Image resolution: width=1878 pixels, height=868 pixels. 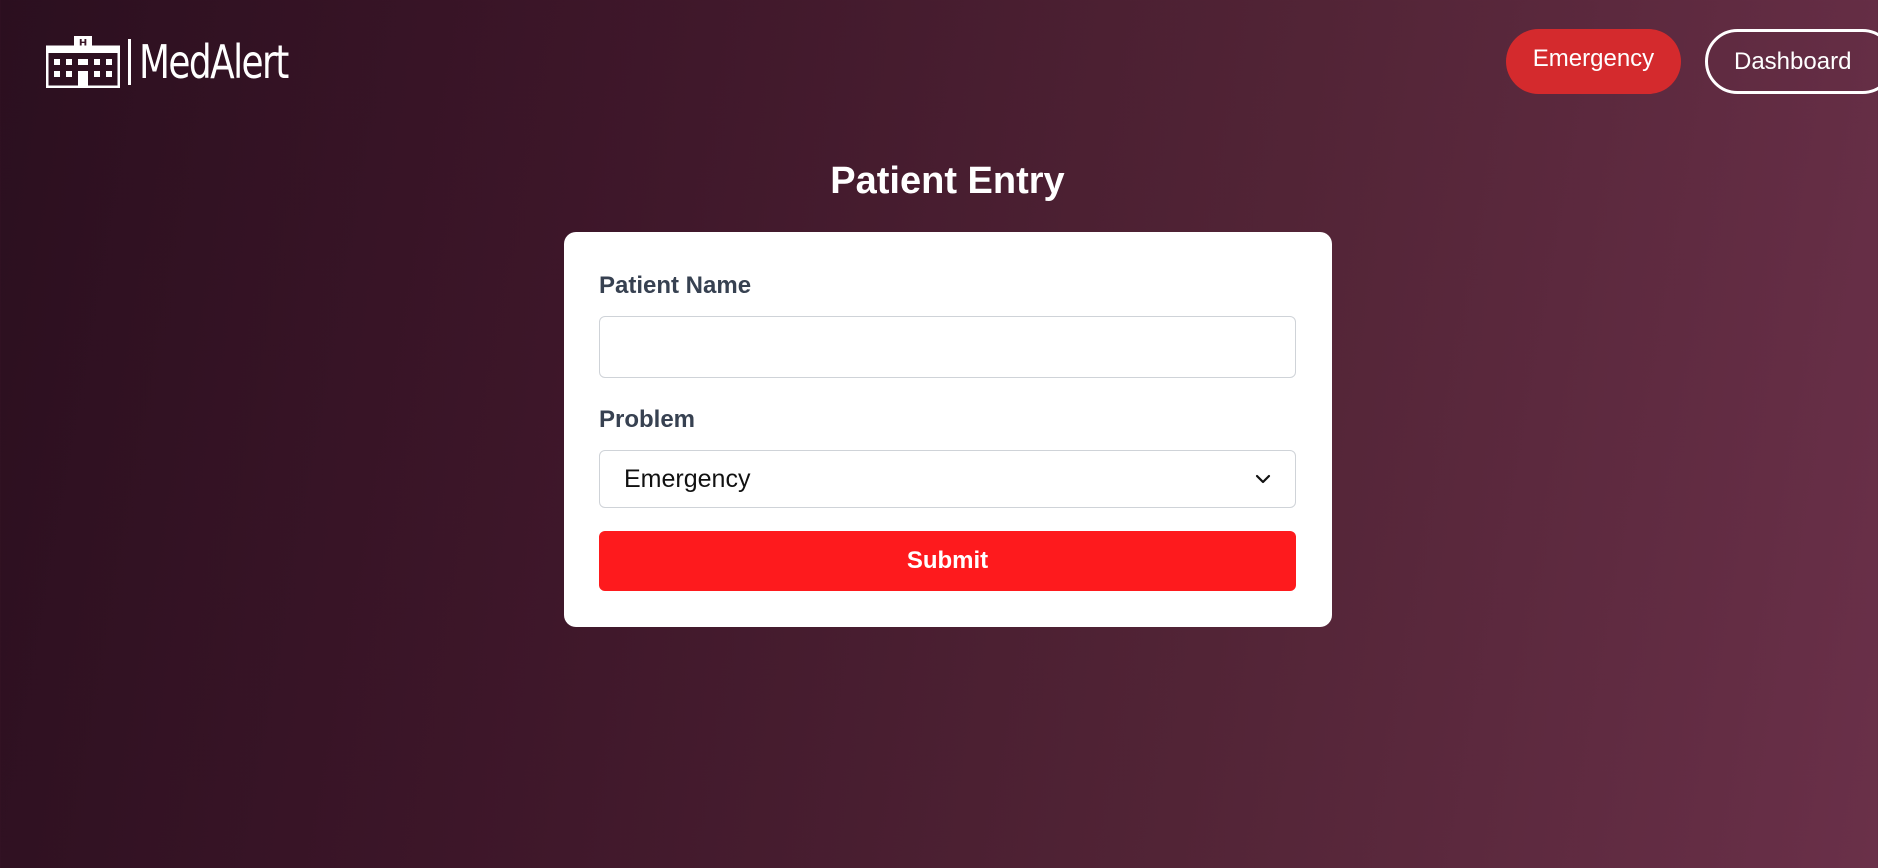 What do you see at coordinates (675, 285) in the screenshot?
I see `patient-name-label: Patient Name` at bounding box center [675, 285].